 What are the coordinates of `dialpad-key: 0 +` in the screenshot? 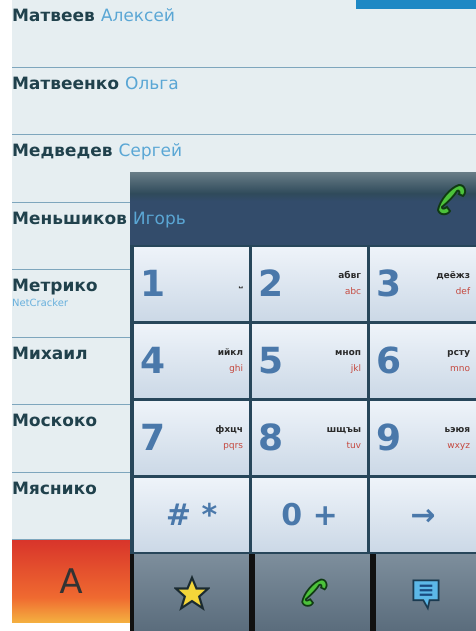 It's located at (309, 515).